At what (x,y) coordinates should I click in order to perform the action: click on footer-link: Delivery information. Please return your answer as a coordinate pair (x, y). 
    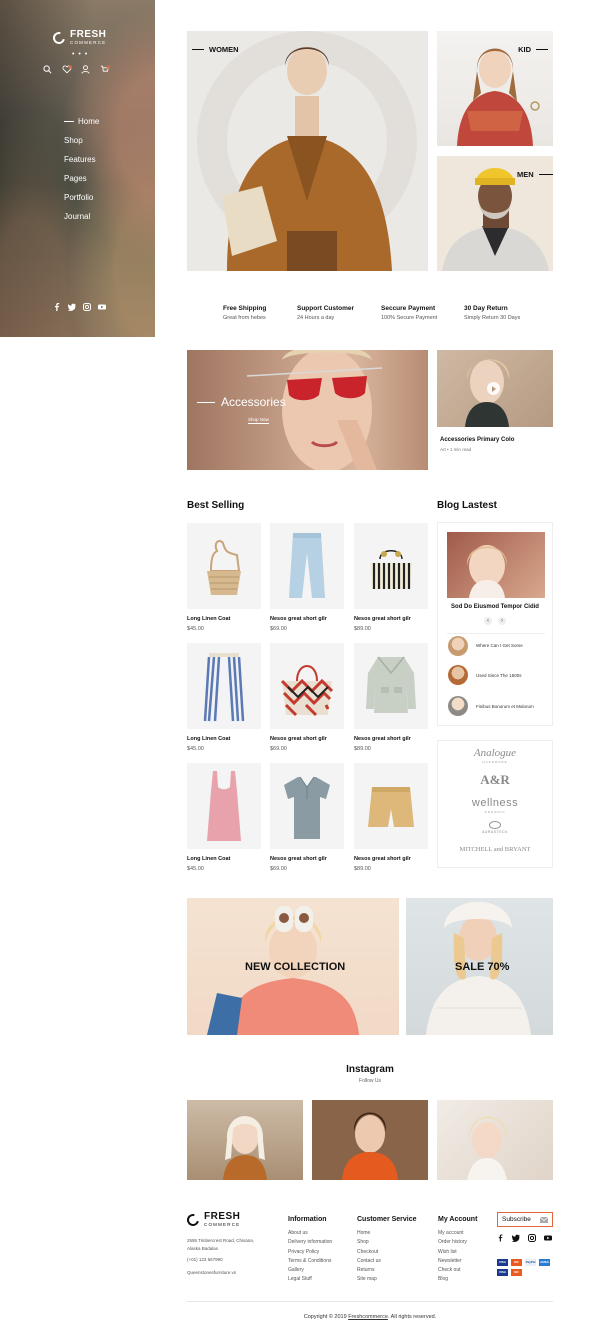
    Looking at the image, I should click on (310, 1242).